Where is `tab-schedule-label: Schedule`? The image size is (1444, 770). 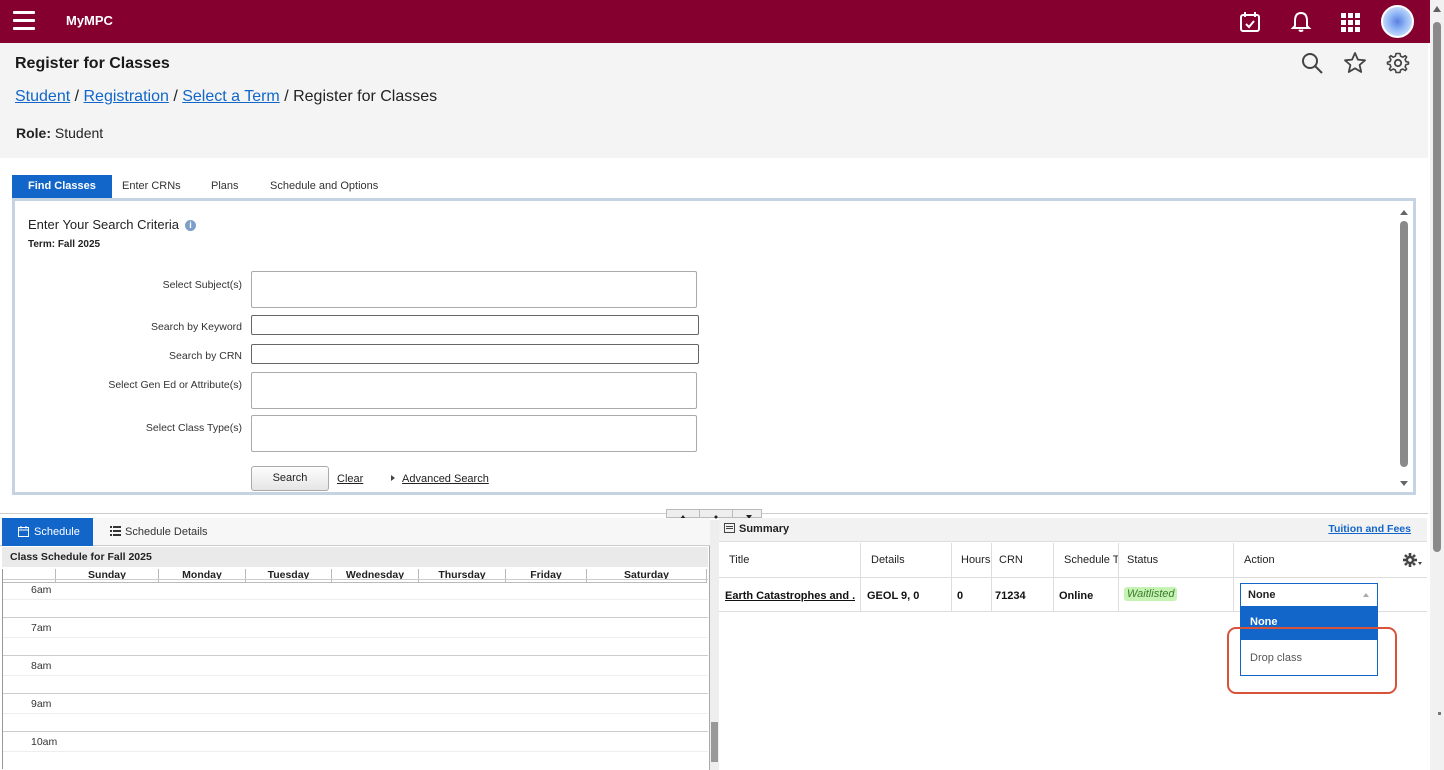 tab-schedule-label: Schedule is located at coordinates (57, 532).